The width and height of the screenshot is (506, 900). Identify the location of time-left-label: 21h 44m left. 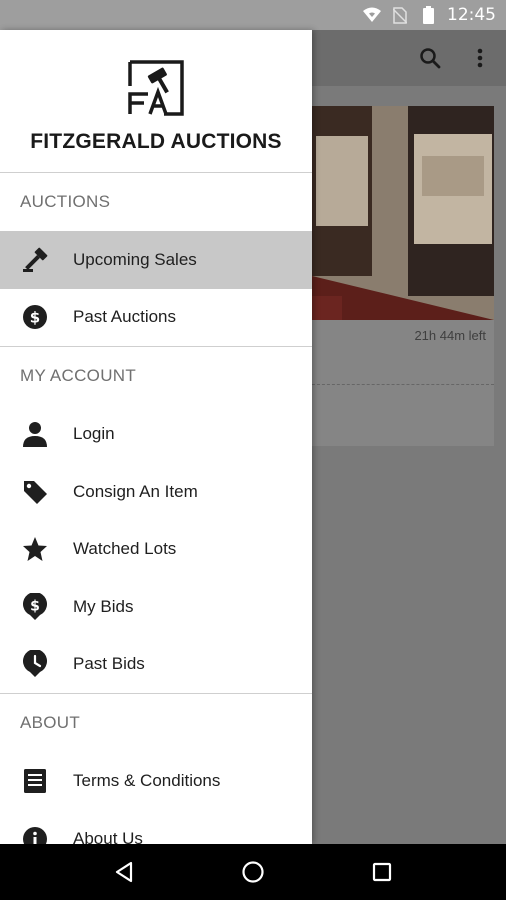
(450, 335).